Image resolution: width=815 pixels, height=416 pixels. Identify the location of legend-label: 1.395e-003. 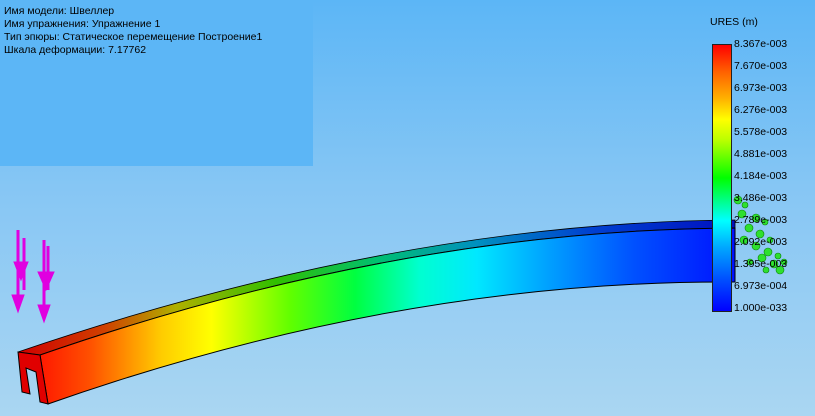
(761, 264).